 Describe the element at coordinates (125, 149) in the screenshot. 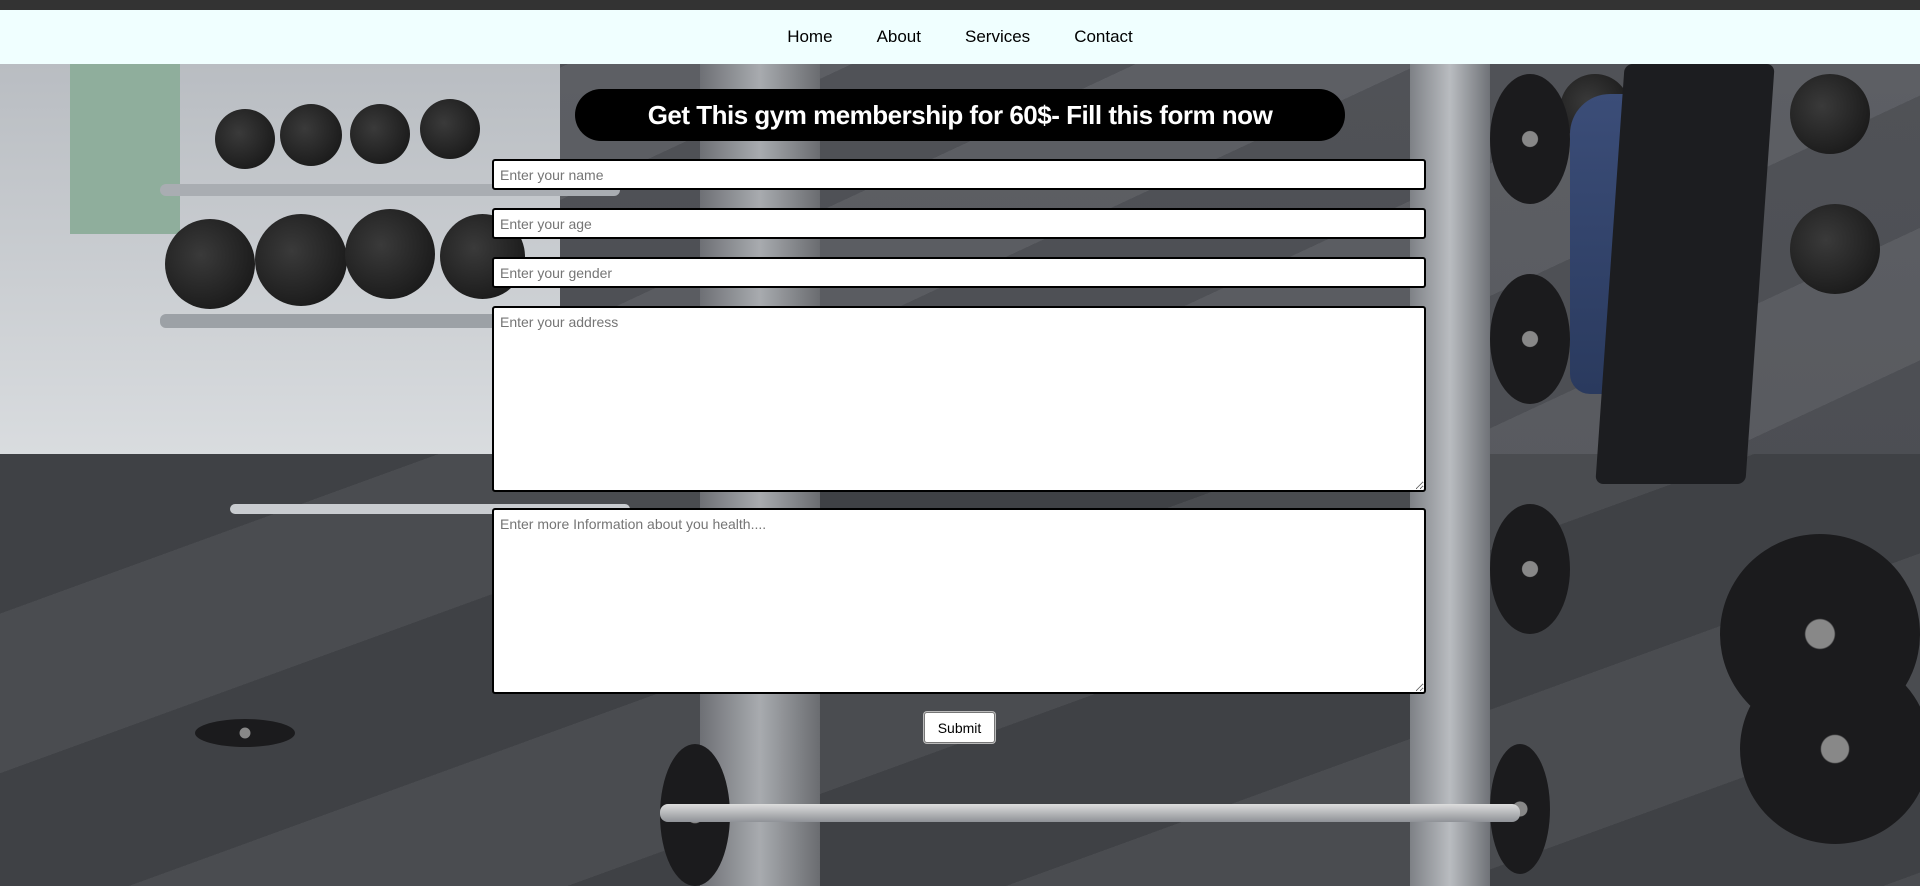

I see `background-window` at that location.